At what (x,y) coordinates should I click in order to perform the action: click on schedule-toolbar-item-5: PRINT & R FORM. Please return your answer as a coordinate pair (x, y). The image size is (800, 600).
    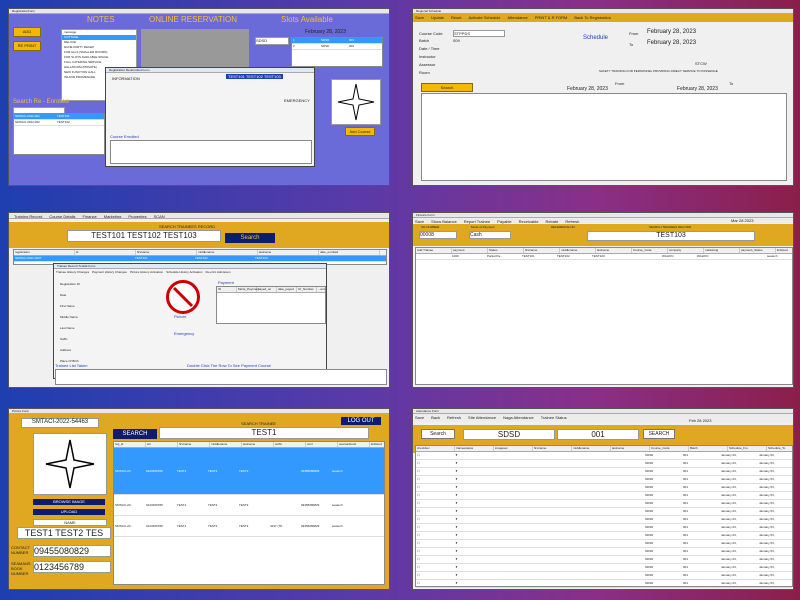
    Looking at the image, I should click on (551, 17).